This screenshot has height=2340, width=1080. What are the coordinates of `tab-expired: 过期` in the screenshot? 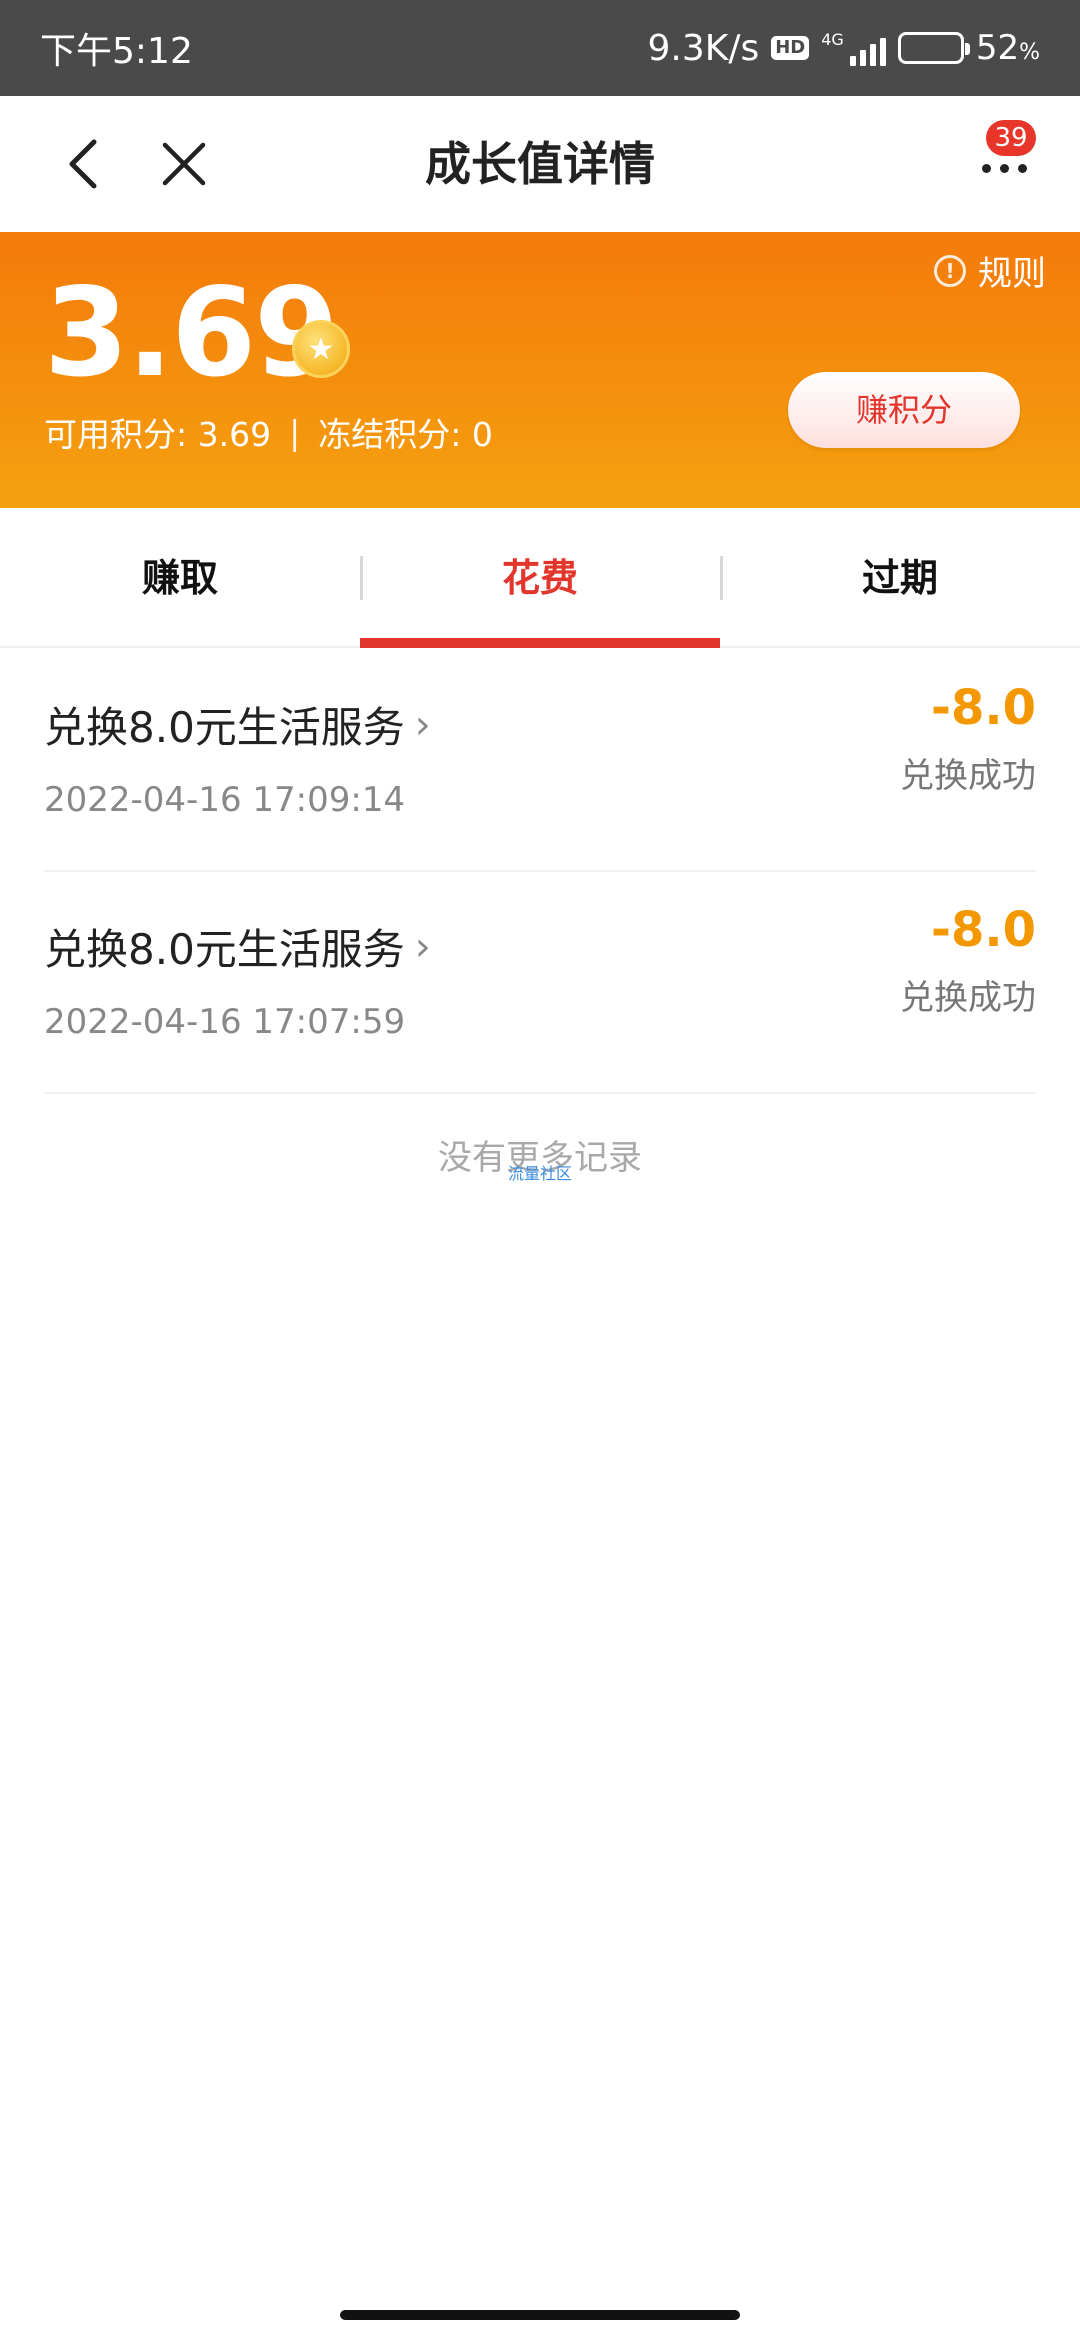 It's located at (900, 577).